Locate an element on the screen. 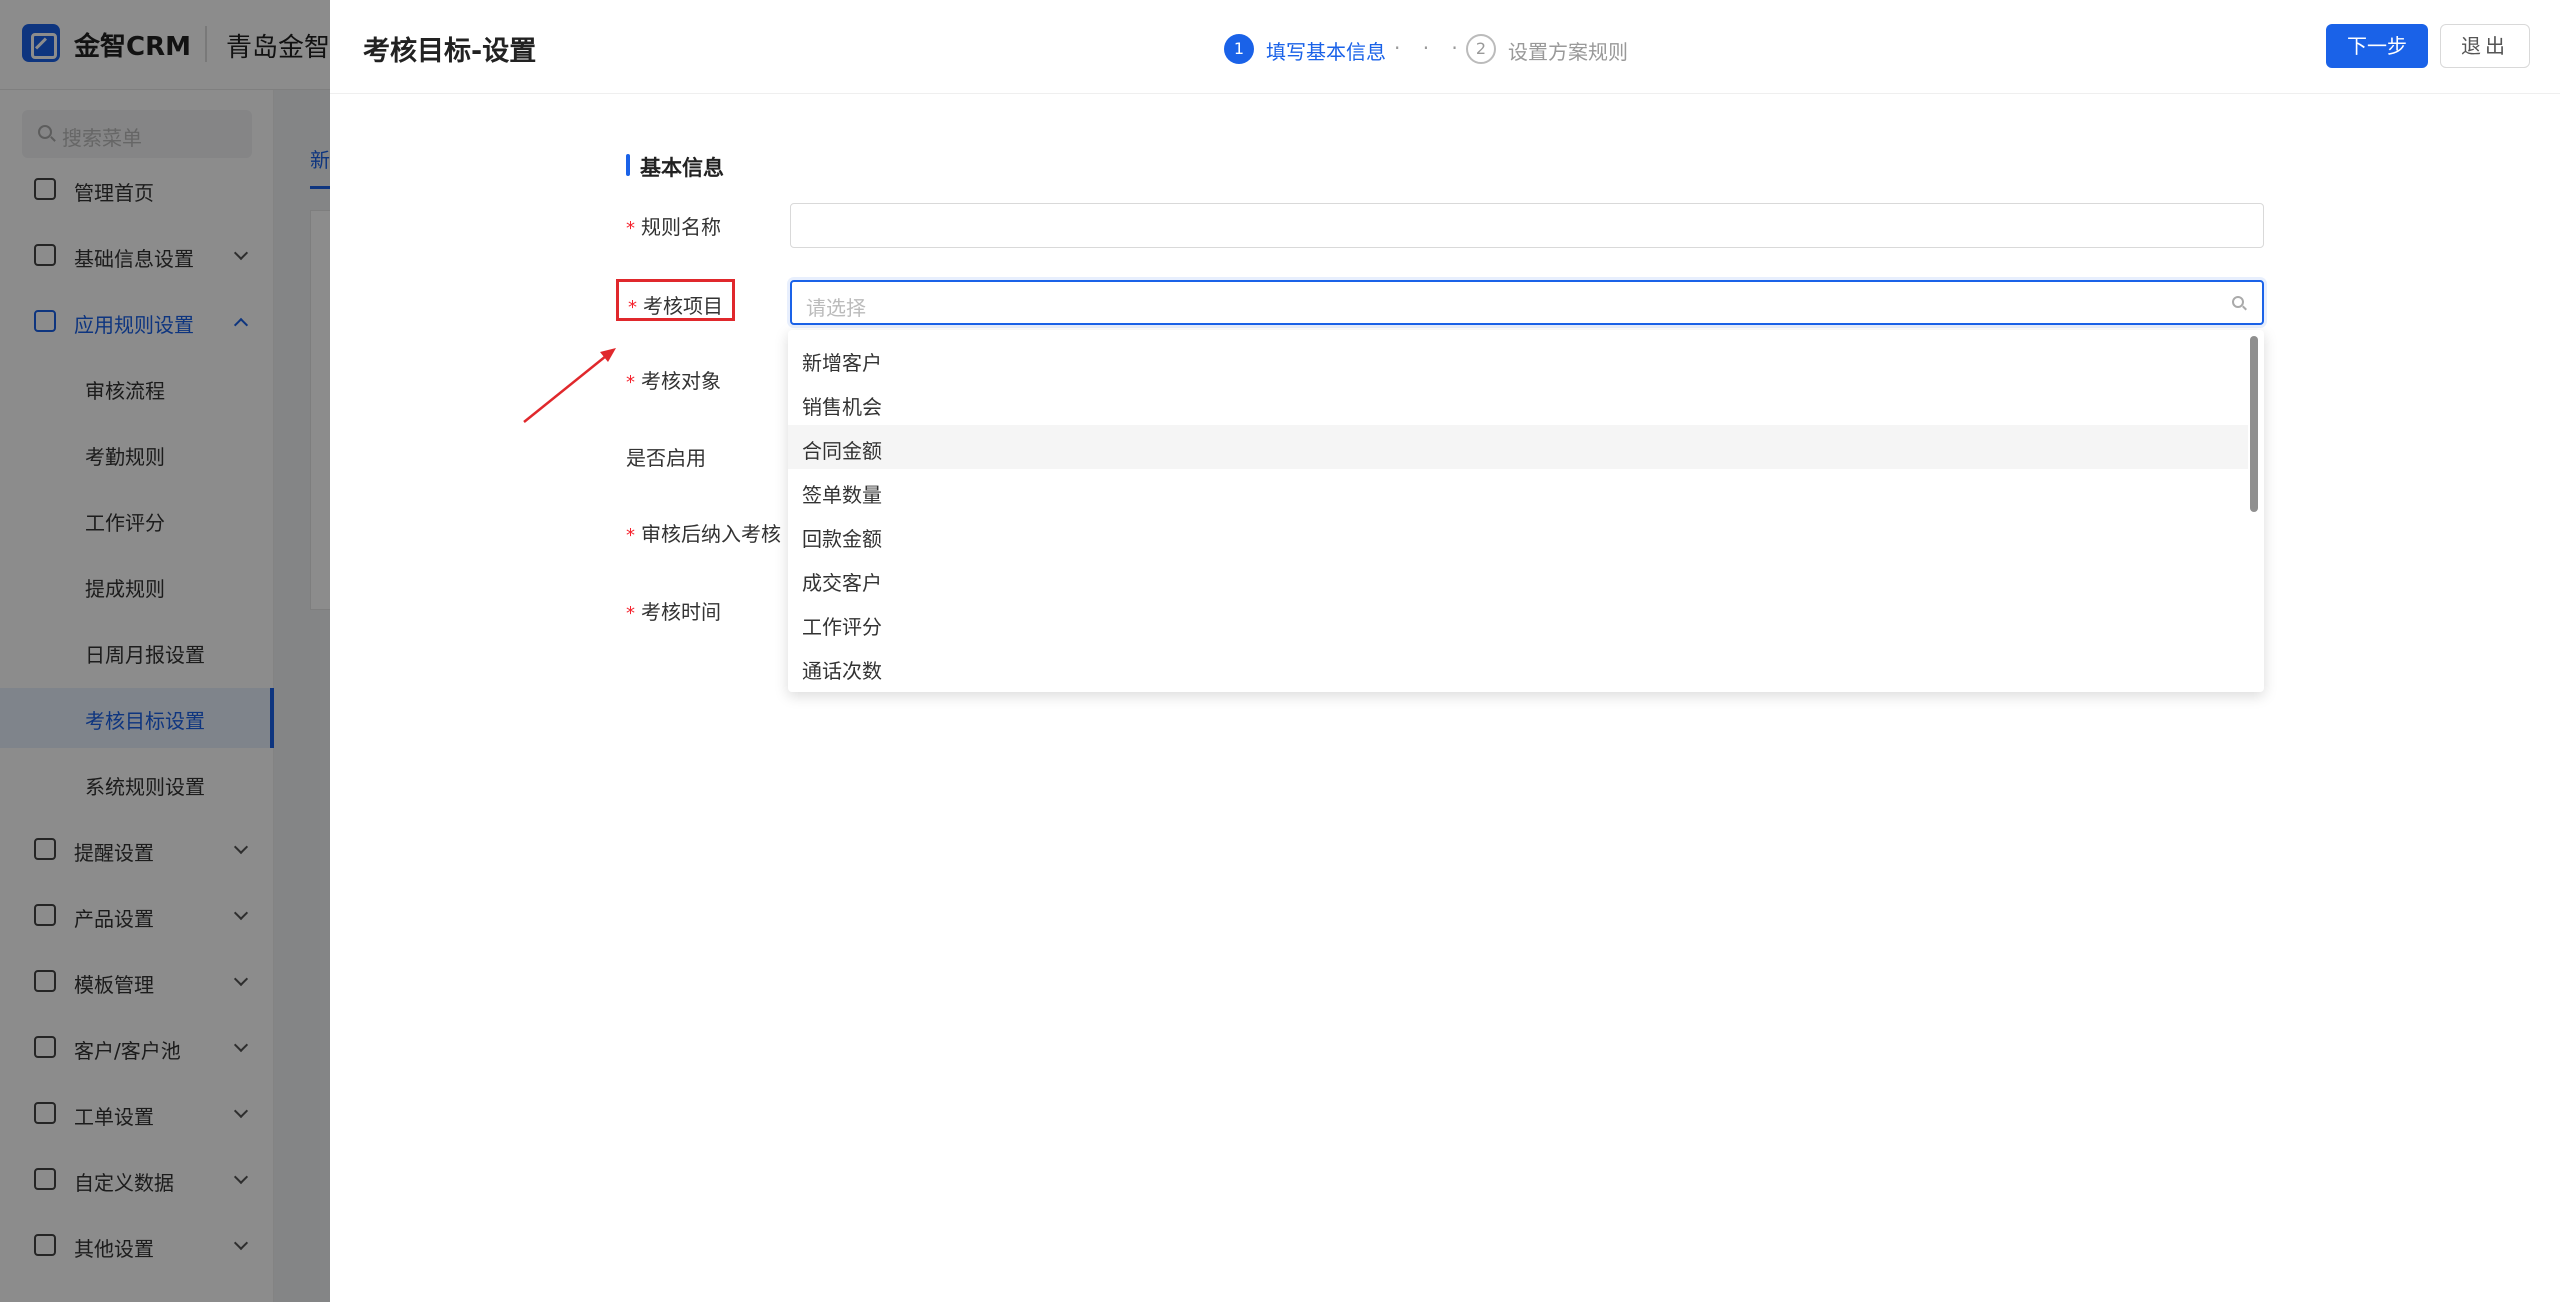 This screenshot has height=1302, width=2560. assessment-time-label: * 考核时间 is located at coordinates (673, 611).